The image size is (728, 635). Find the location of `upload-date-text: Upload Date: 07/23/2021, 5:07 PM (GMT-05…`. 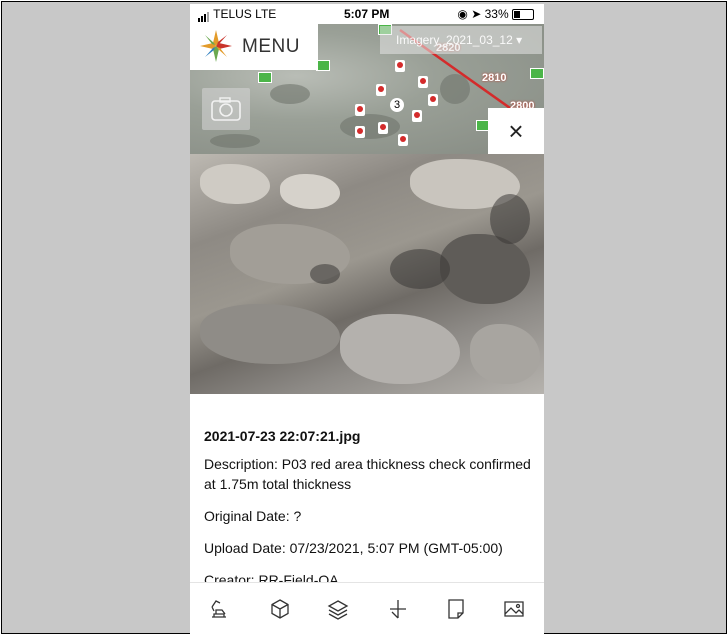

upload-date-text: Upload Date: 07/23/2021, 5:07 PM (GMT-05… is located at coordinates (353, 548).